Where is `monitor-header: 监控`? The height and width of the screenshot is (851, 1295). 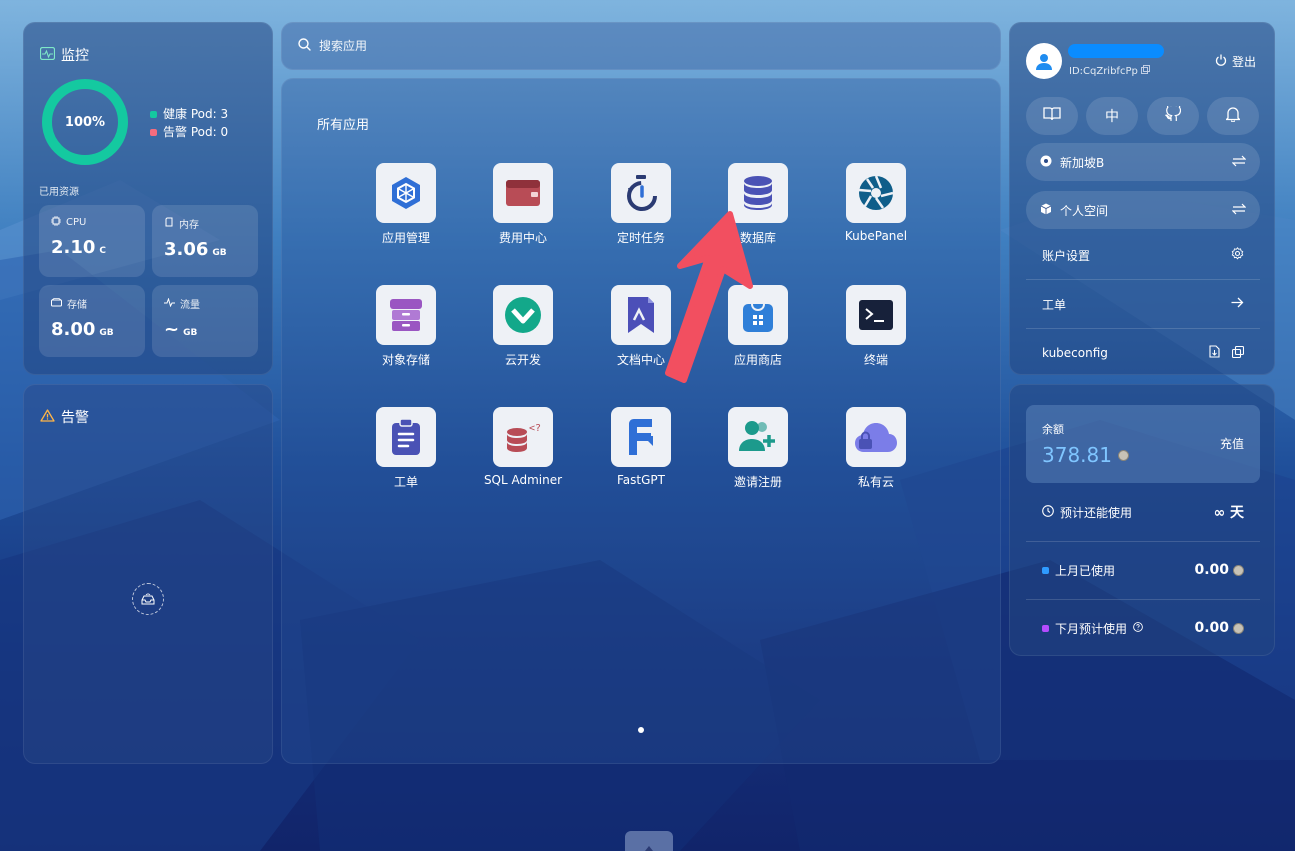
monitor-header: 监控 is located at coordinates (64, 55).